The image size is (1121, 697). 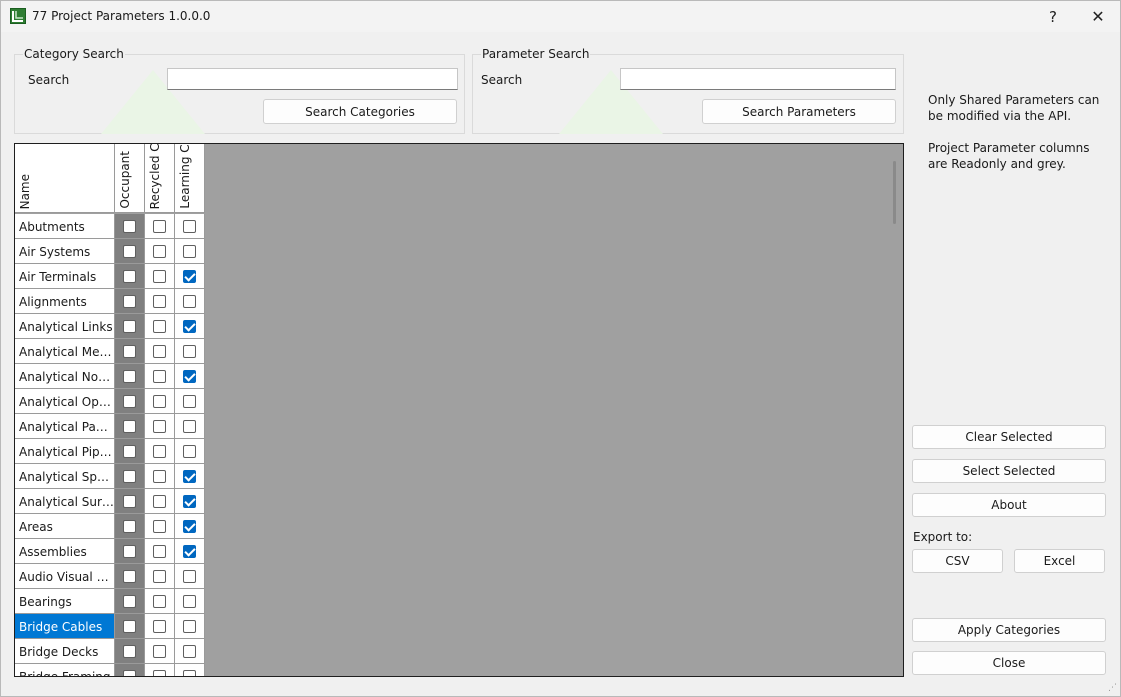 I want to click on row-name-cell: Abutments, so click(x=65, y=226).